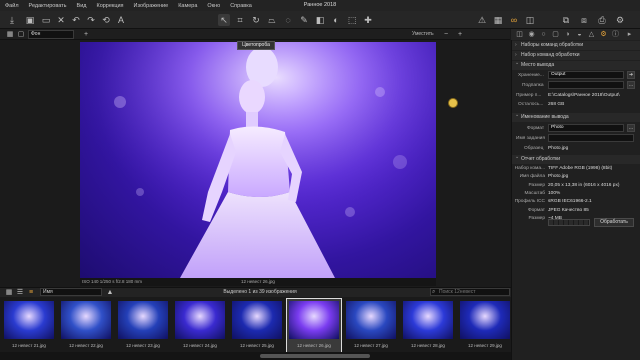 The width and height of the screenshot is (640, 360). I want to click on brush-icon: ✎, so click(304, 20).